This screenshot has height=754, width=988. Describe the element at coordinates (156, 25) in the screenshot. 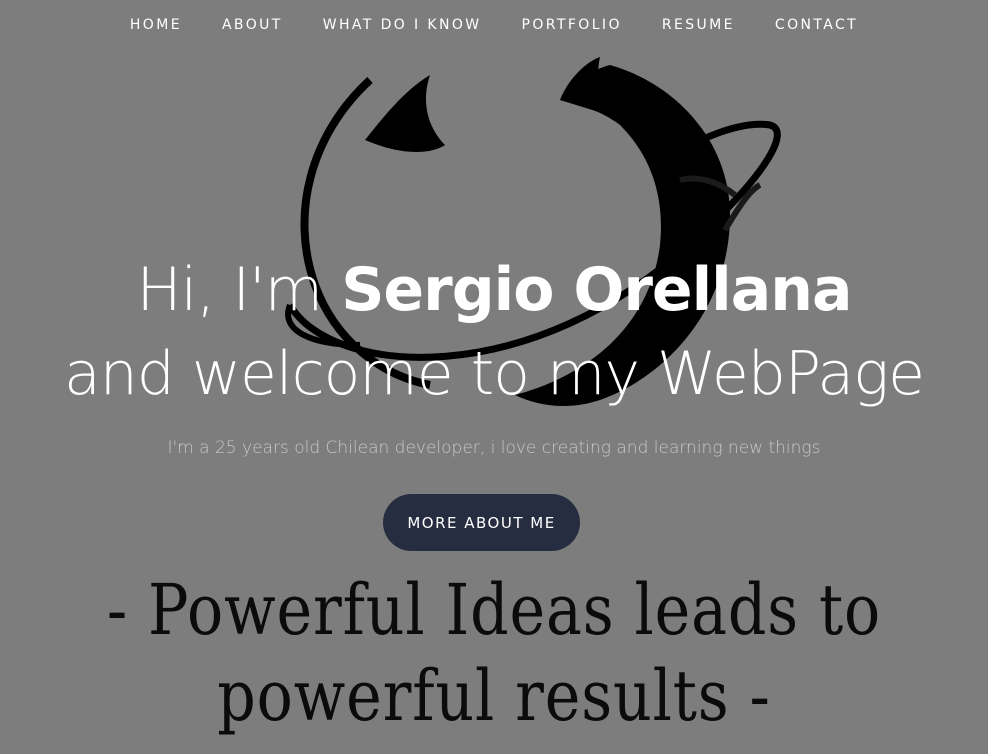

I see `nav-link-home: HOME` at that location.